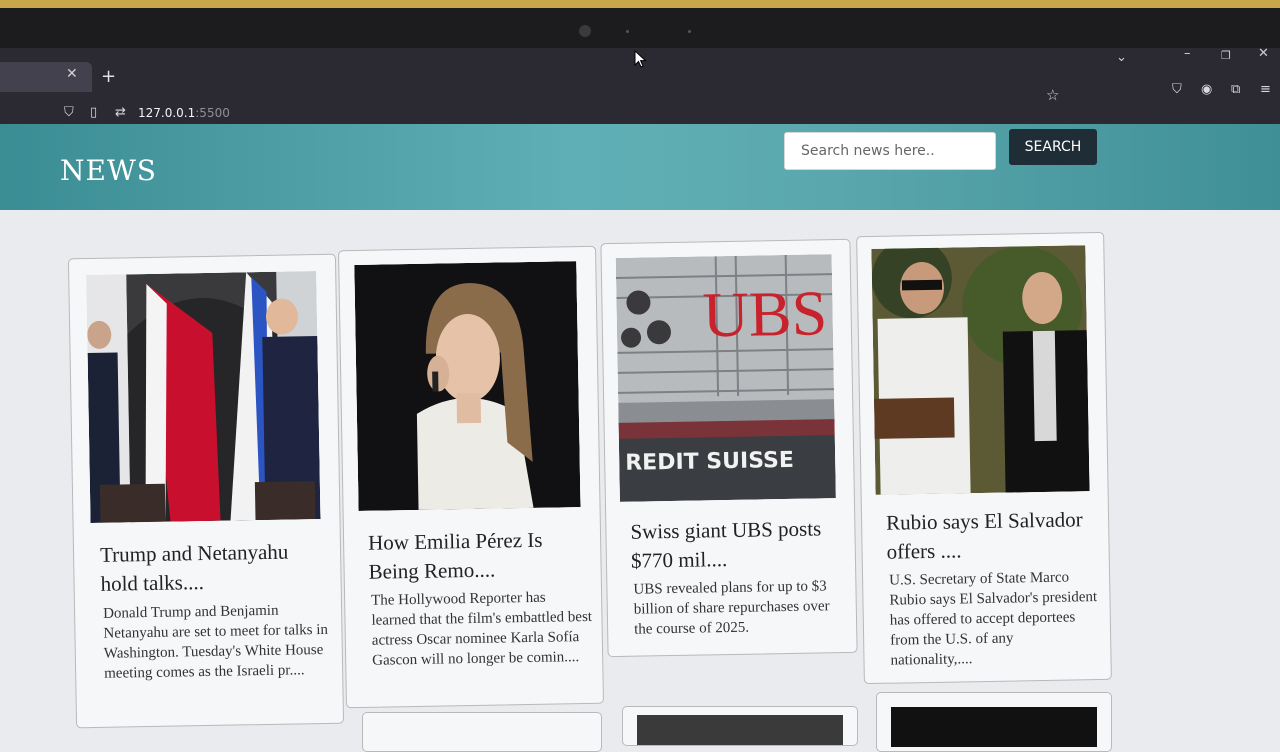  Describe the element at coordinates (765, 313) in the screenshot. I see `ubs-sign: UBS` at that location.